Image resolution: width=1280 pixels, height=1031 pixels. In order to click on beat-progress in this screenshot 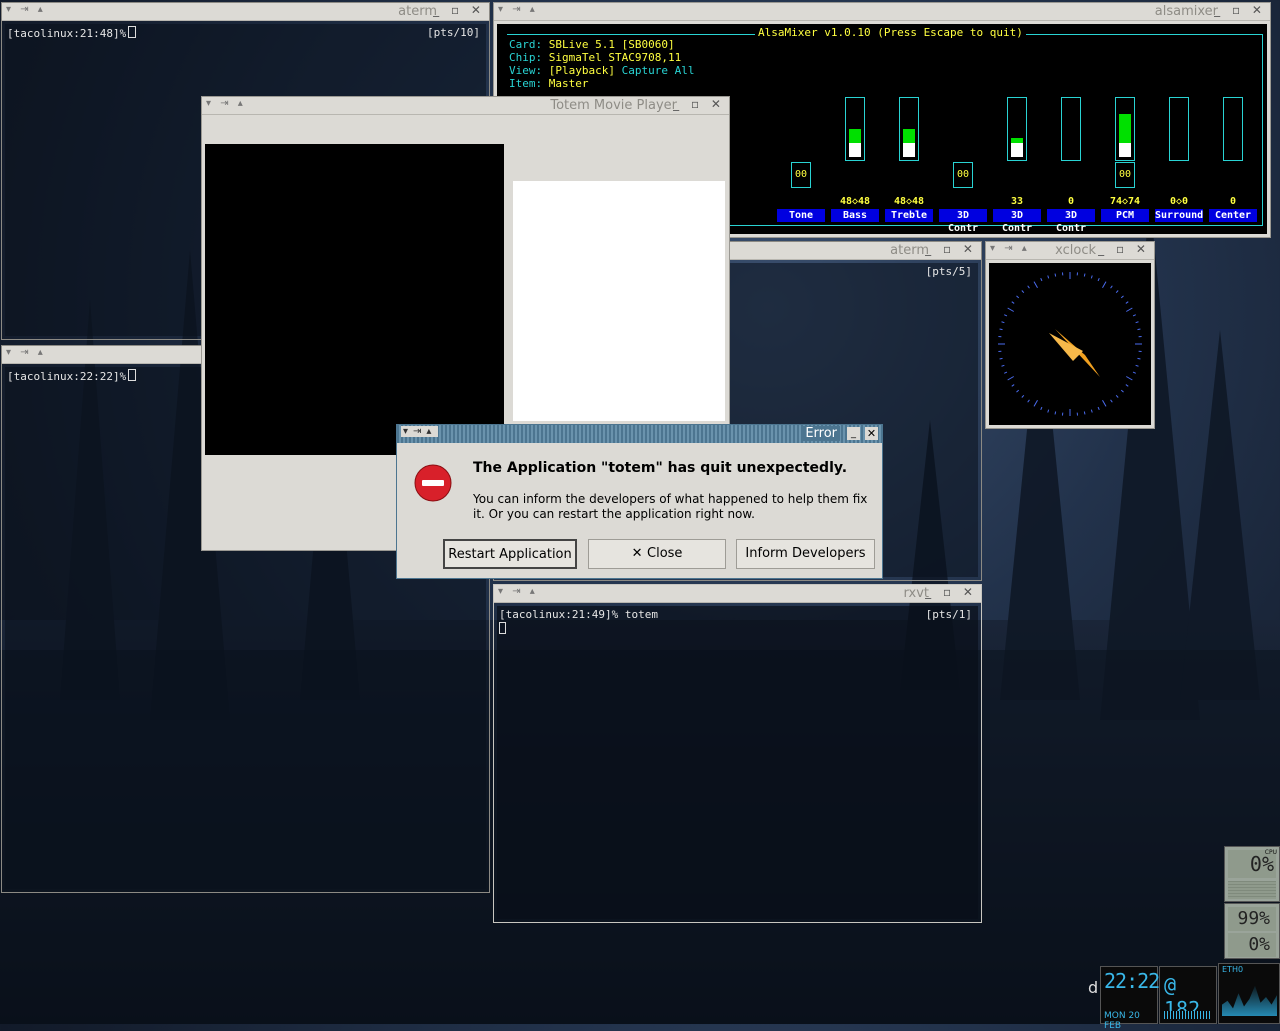, I will do `click(1188, 1015)`.